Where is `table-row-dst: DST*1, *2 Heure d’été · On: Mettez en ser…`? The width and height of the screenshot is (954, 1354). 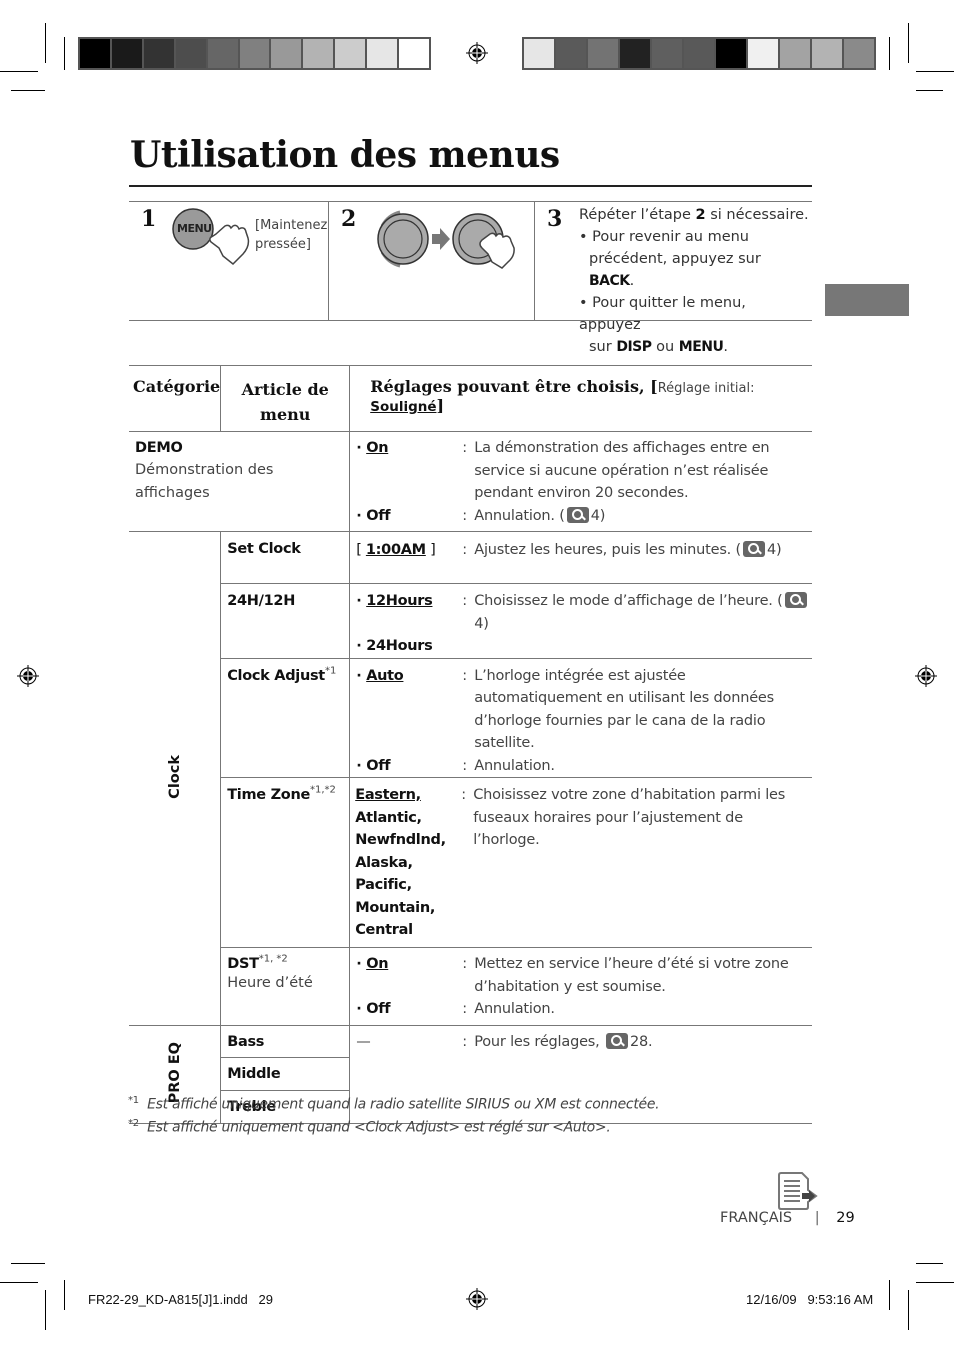
table-row-dst: DST*1, *2 Heure d’été · On: Mettez en ser… is located at coordinates (470, 986).